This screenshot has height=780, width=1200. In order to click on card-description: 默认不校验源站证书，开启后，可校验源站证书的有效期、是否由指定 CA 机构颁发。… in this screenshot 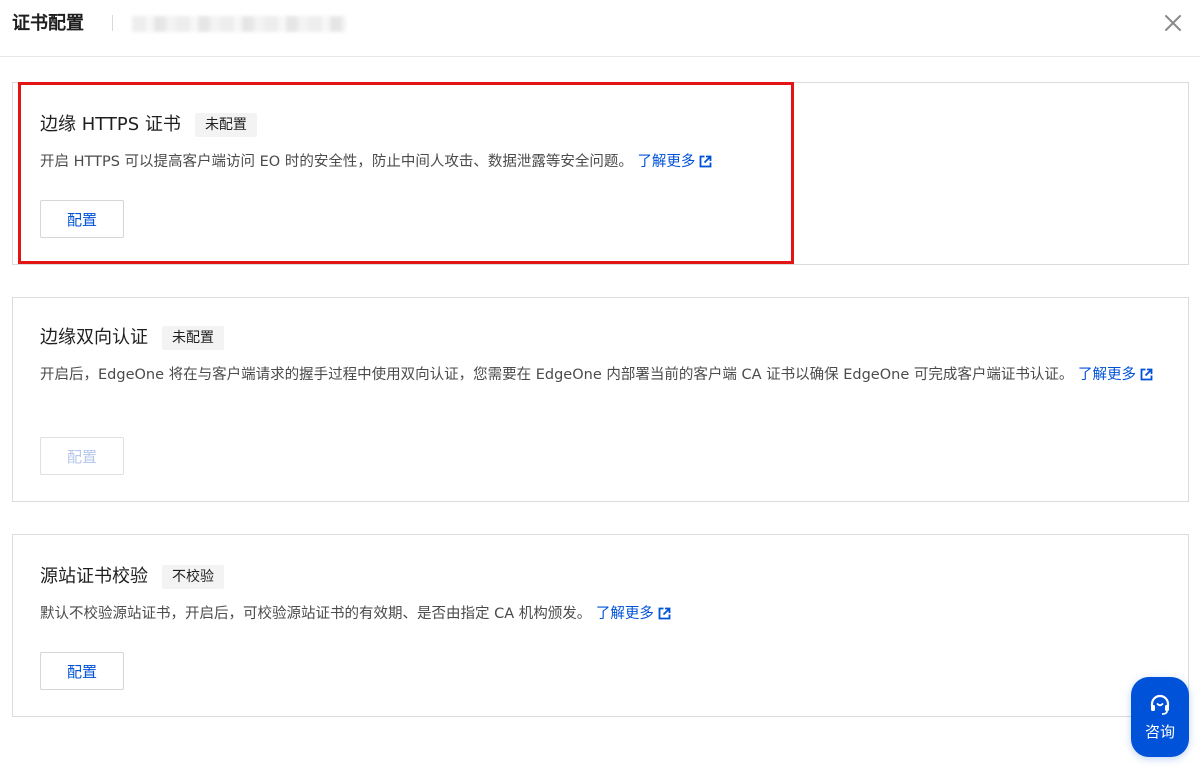, I will do `click(604, 614)`.